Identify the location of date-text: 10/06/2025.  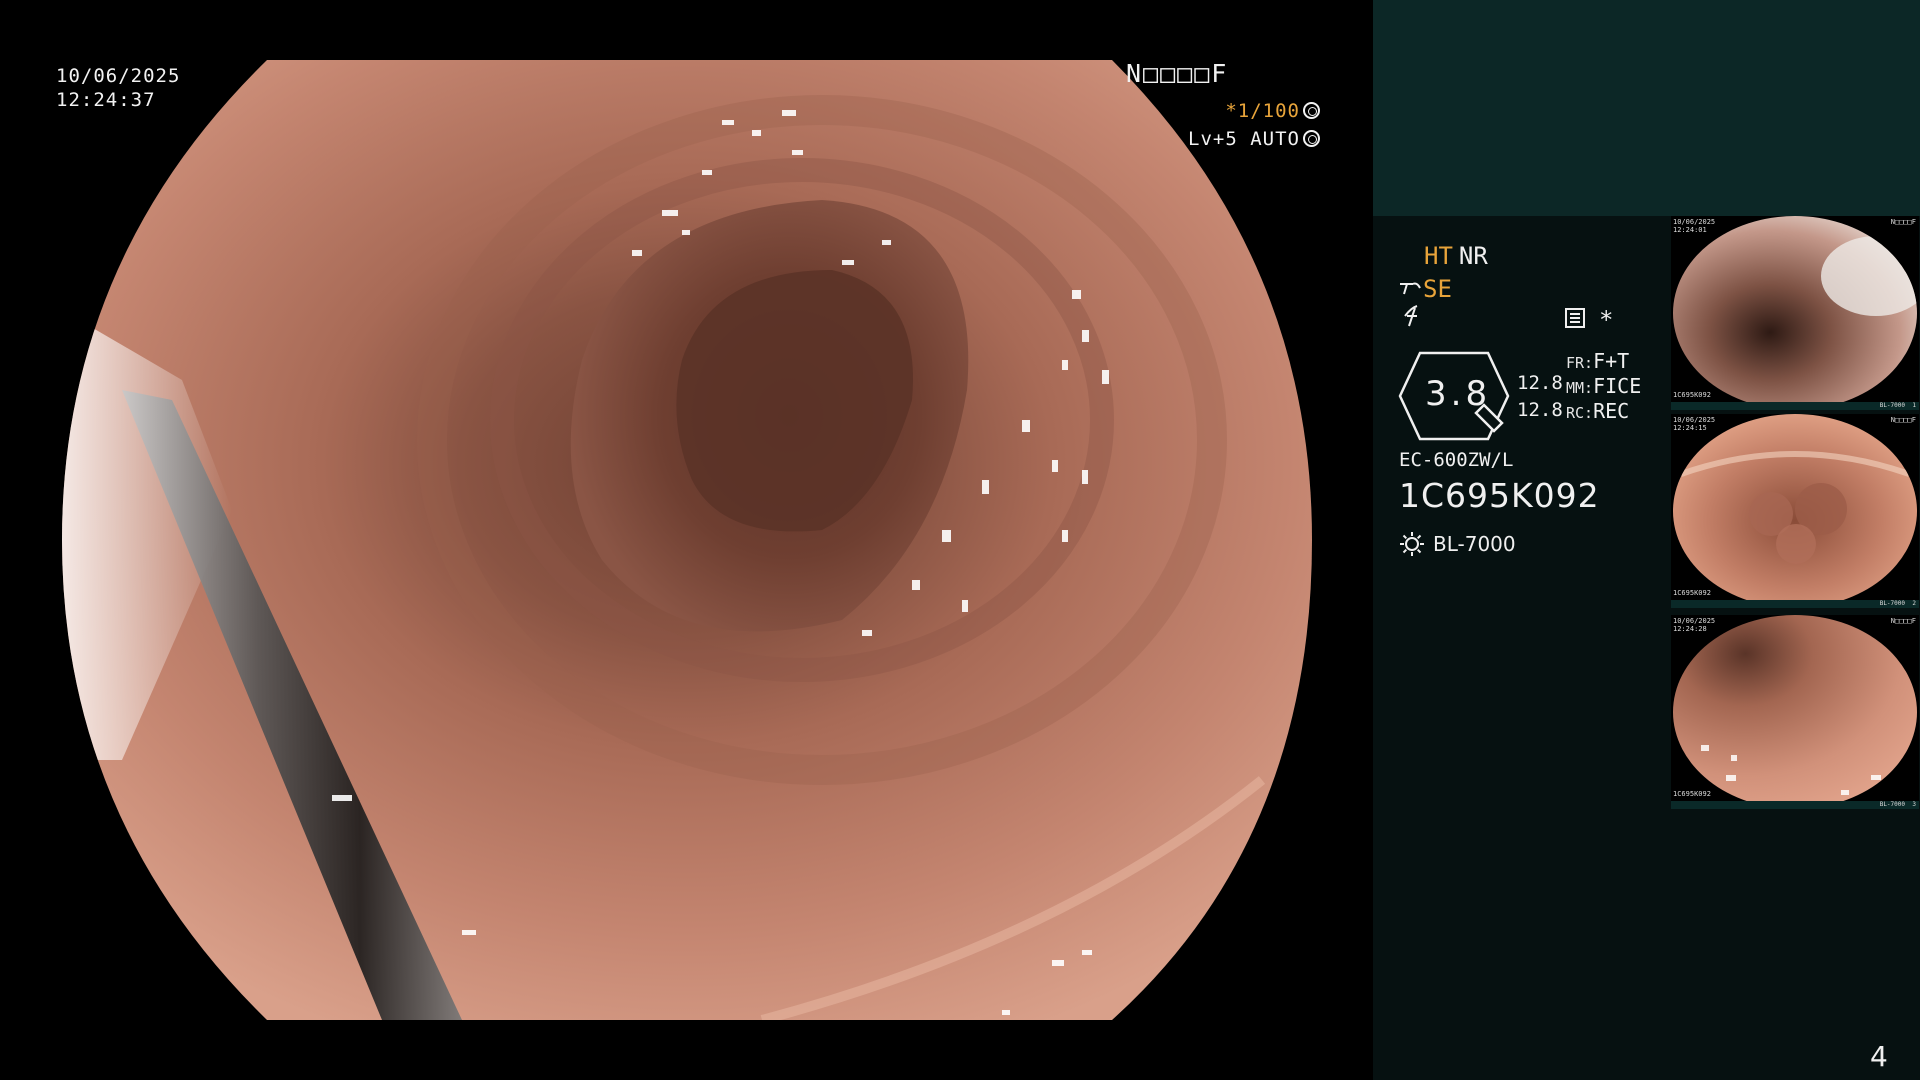
(118, 76).